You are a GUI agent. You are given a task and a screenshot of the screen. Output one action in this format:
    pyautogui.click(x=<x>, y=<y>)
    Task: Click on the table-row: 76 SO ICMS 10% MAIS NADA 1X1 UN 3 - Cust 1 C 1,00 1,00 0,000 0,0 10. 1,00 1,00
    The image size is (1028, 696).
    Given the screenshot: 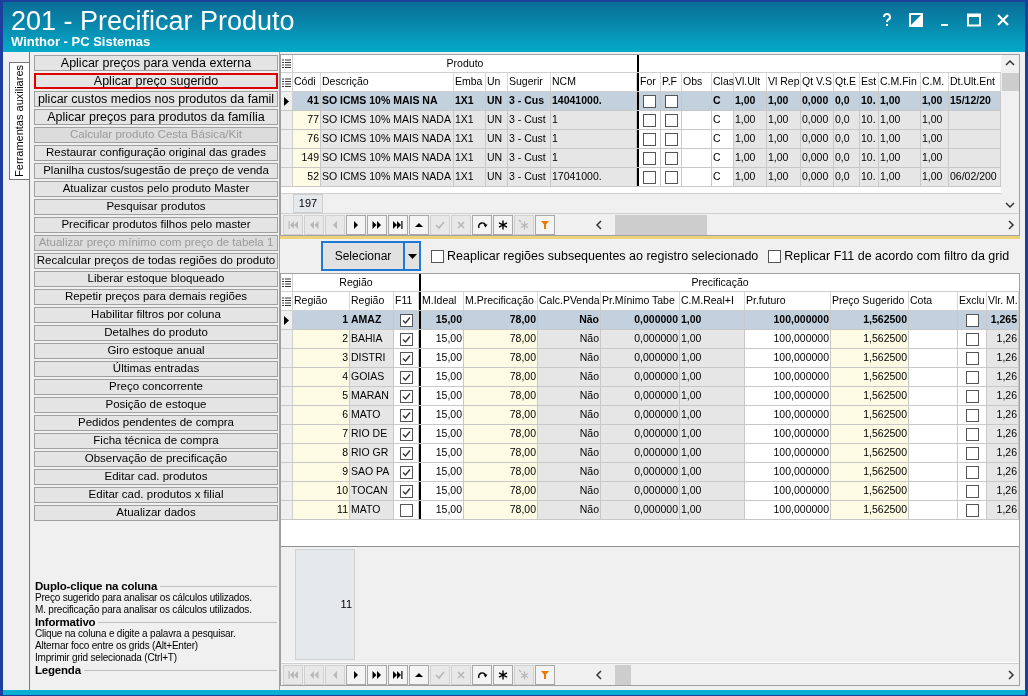 What is the action you would take?
    pyautogui.click(x=641, y=139)
    